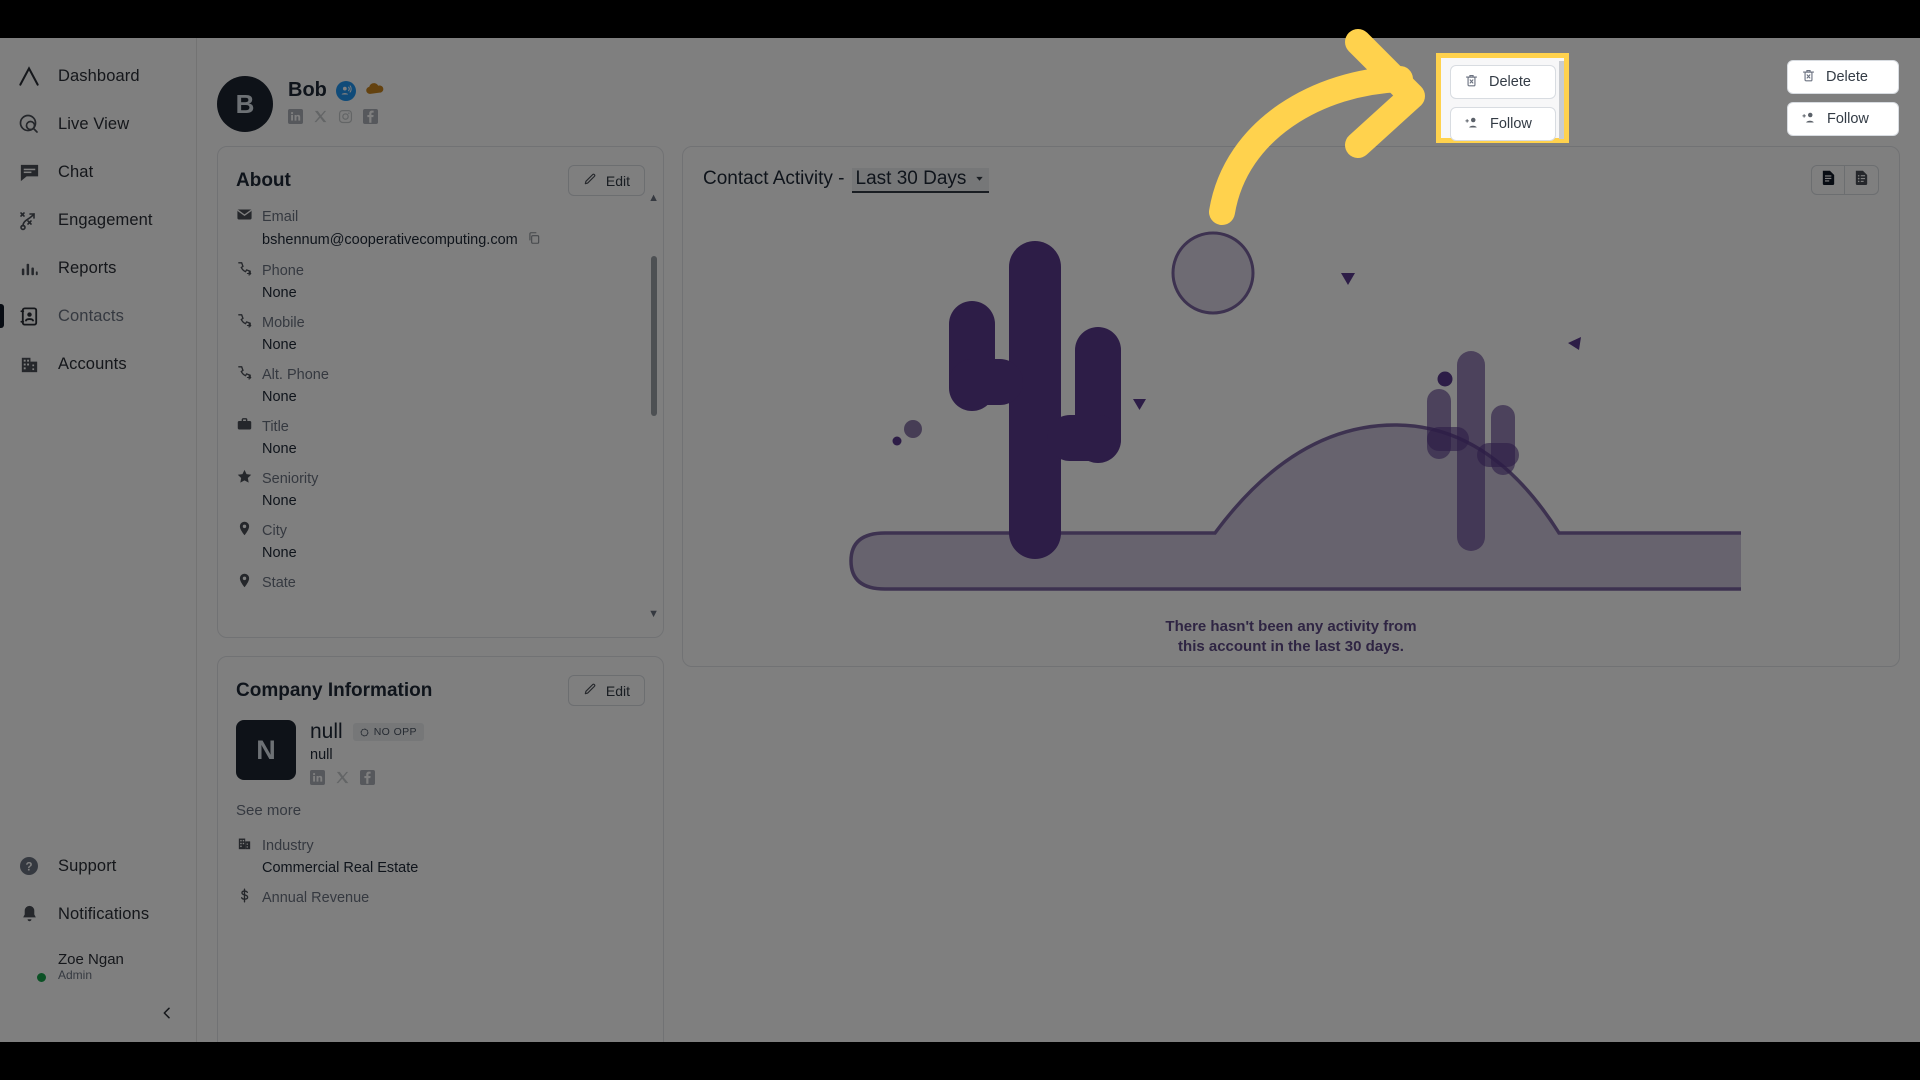 Image resolution: width=1920 pixels, height=1080 pixels. Describe the element at coordinates (774, 178) in the screenshot. I see `activity-title: Contact Activity -` at that location.